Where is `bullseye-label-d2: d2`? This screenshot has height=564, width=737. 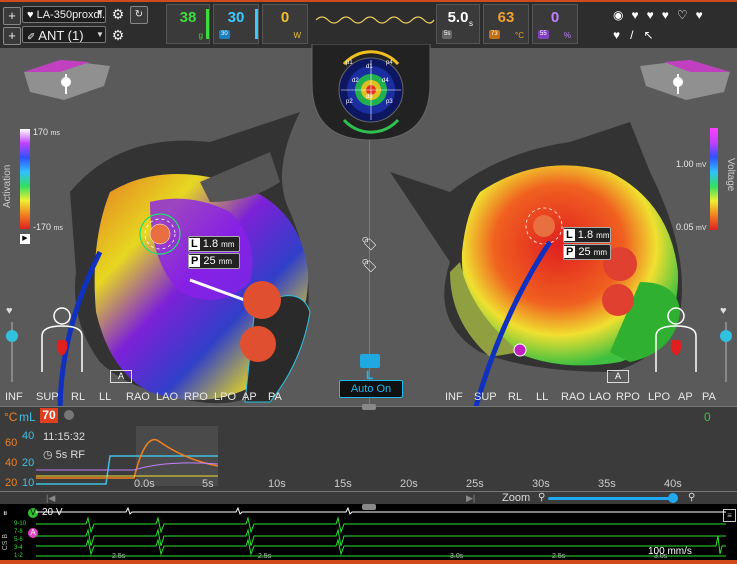
bullseye-label-d2: d2 is located at coordinates (355, 81).